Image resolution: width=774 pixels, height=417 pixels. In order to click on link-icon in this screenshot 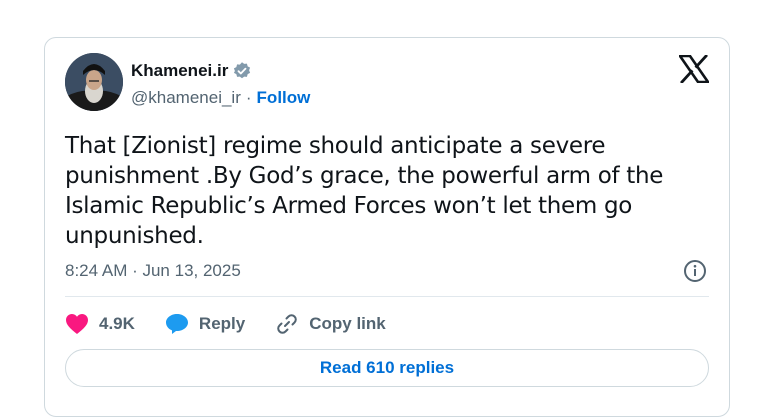, I will do `click(287, 324)`.